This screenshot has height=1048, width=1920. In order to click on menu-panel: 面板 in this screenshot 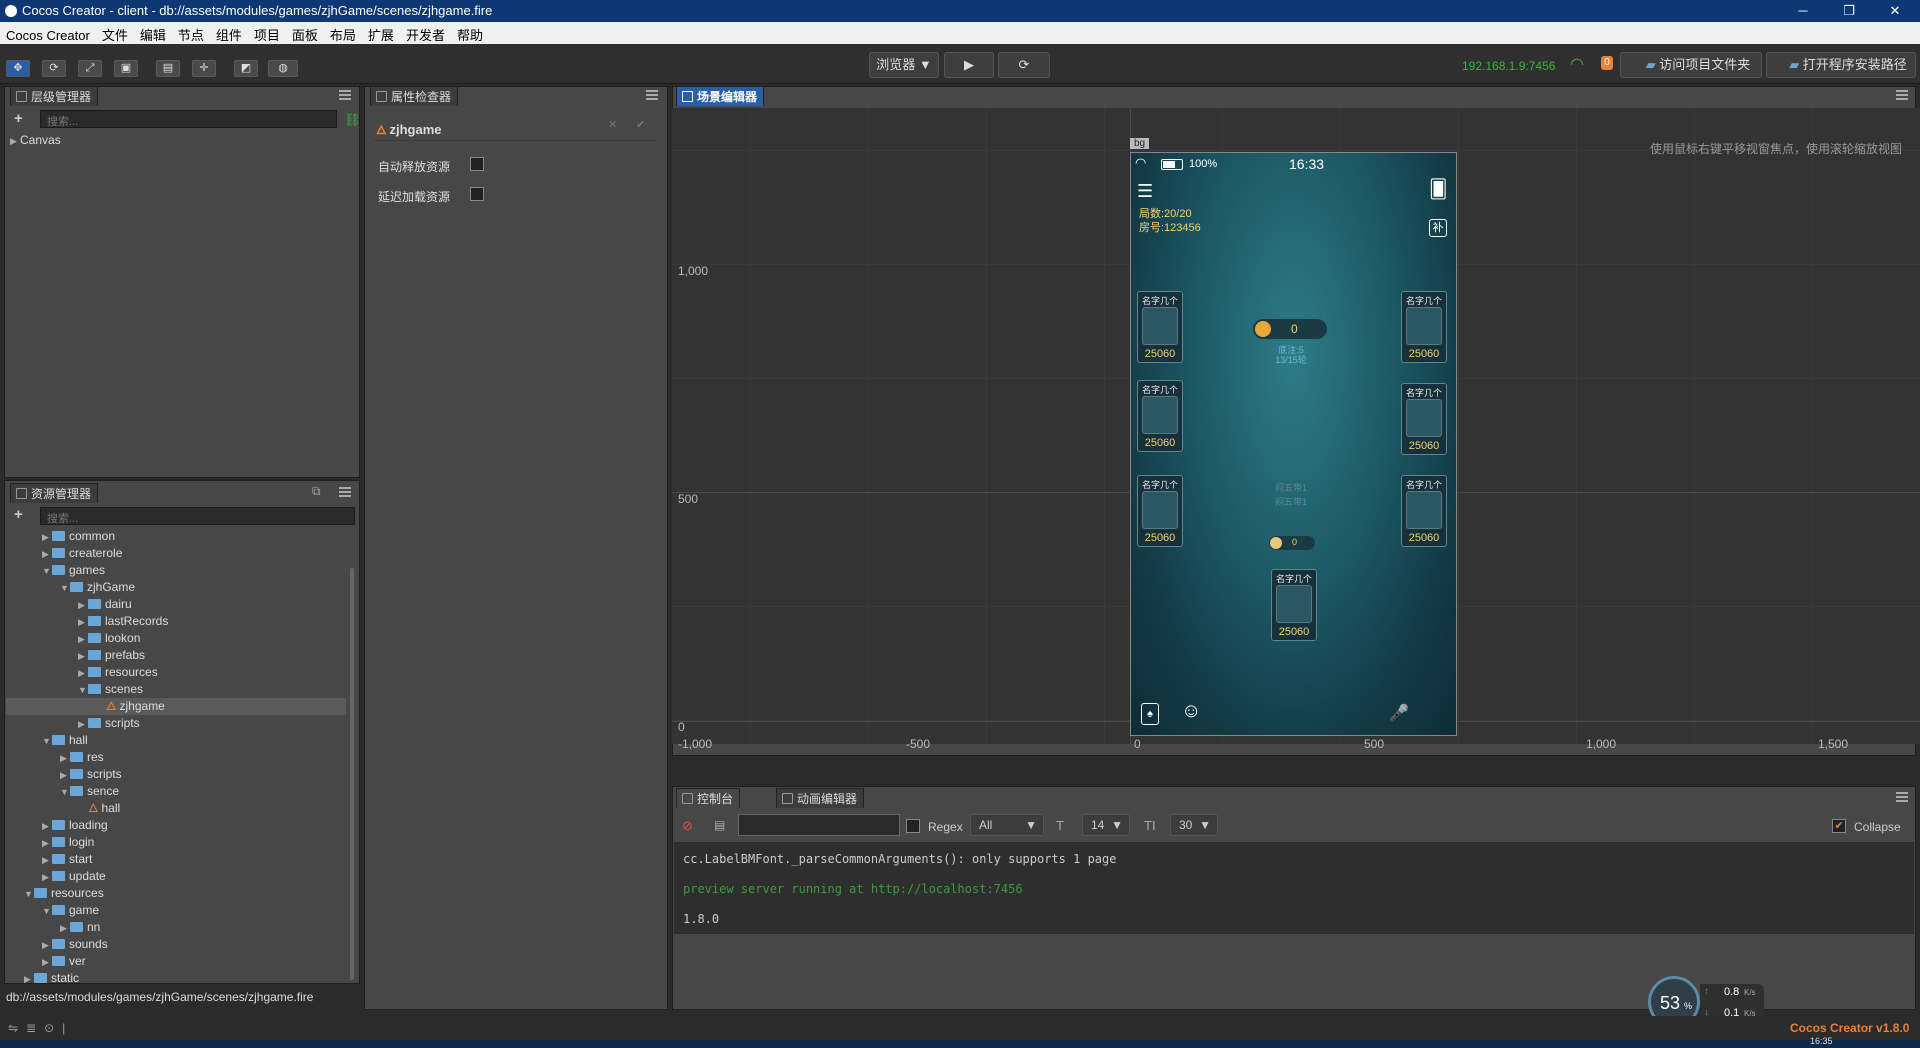, I will do `click(305, 33)`.